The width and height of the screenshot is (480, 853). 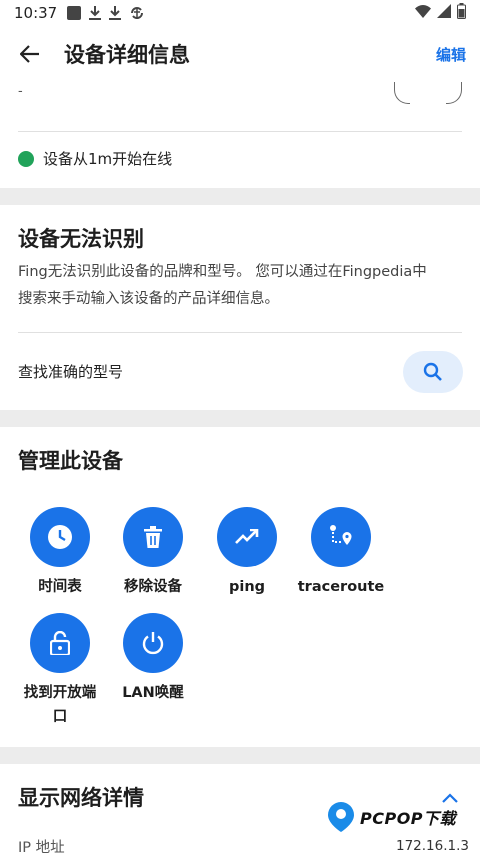 What do you see at coordinates (60, 705) in the screenshot?
I see `open-ports-label: 找到开放端 口` at bounding box center [60, 705].